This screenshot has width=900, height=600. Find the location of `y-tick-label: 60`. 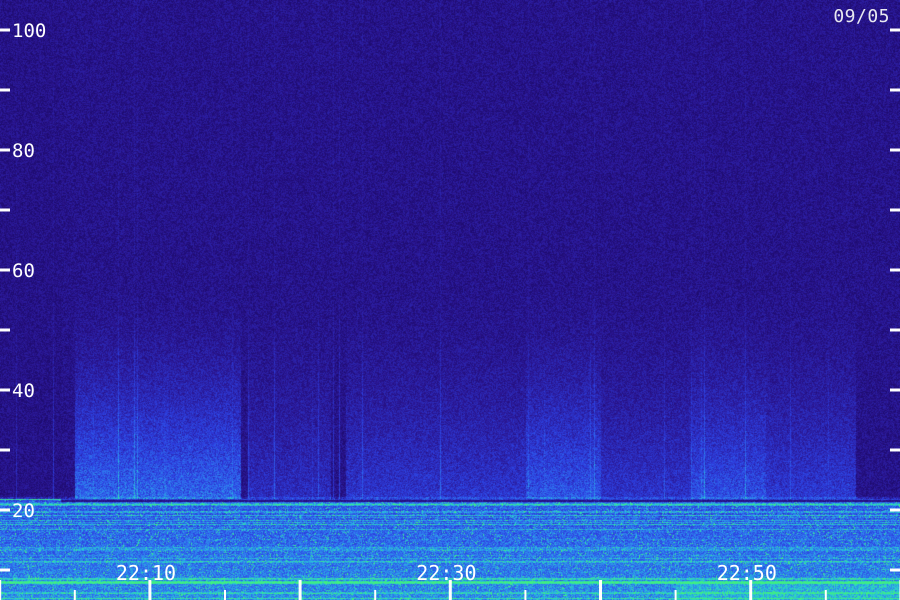

y-tick-label: 60 is located at coordinates (23, 271).